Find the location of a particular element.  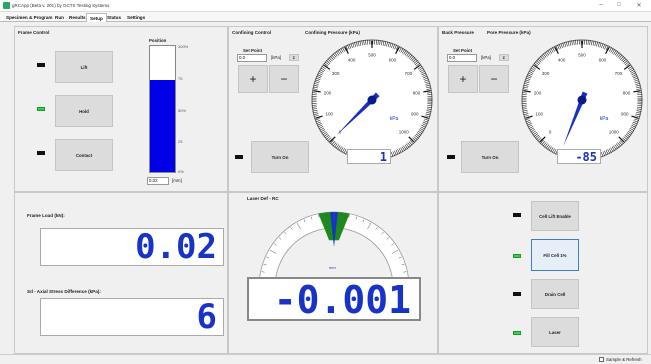

cell-lift-indicator is located at coordinates (517, 215).